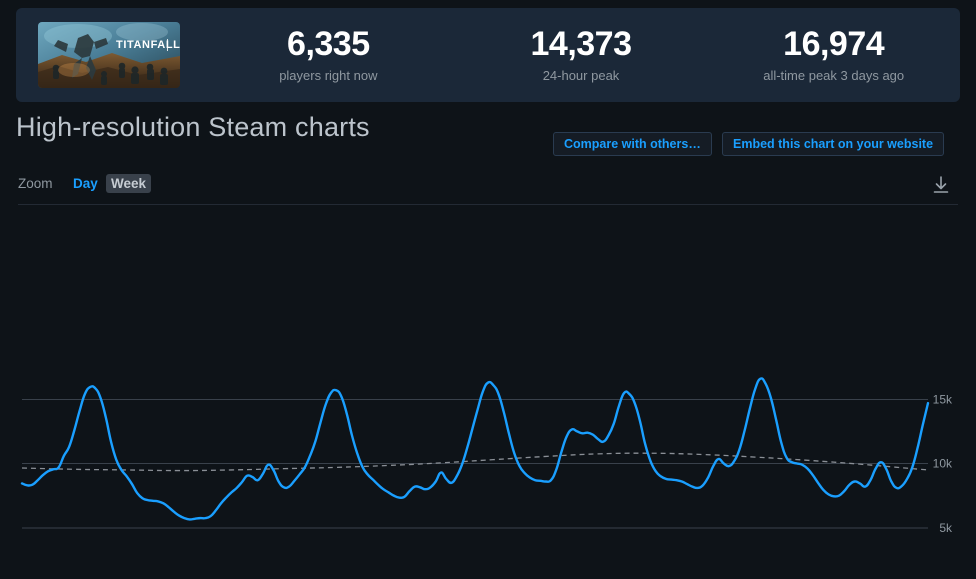 This screenshot has height=579, width=976. I want to click on stat-players-now: 6,335 players right now, so click(328, 54).